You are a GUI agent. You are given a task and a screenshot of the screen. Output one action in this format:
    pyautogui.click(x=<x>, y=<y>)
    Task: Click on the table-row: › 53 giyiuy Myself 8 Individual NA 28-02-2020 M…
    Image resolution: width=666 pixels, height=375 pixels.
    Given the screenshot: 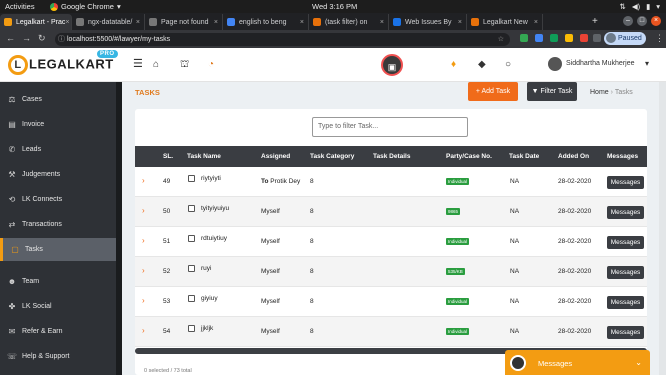 What is the action you would take?
    pyautogui.click(x=391, y=302)
    